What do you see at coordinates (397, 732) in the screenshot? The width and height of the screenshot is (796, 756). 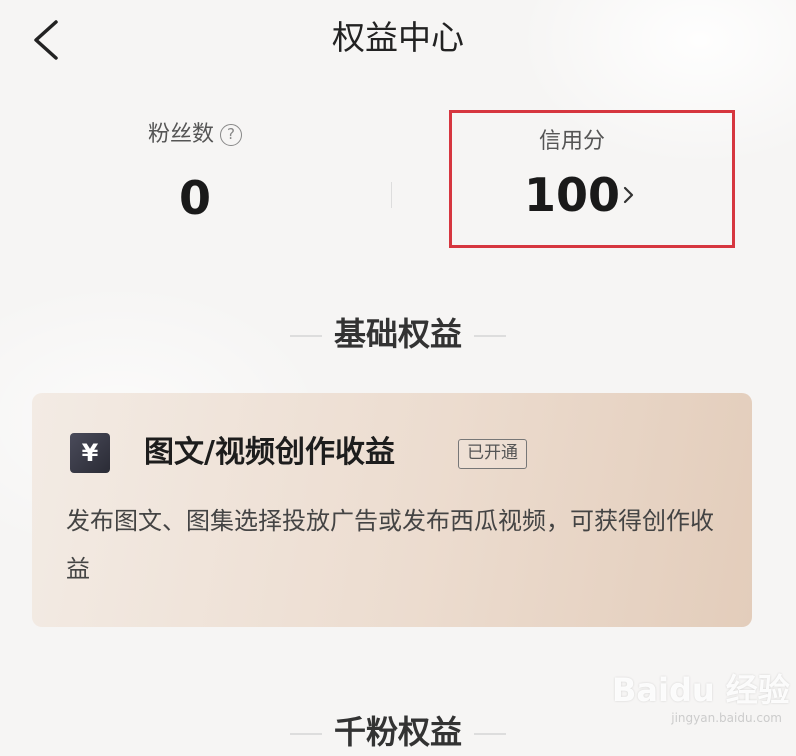 I see `section-thousand-label: 千粉权益` at bounding box center [397, 732].